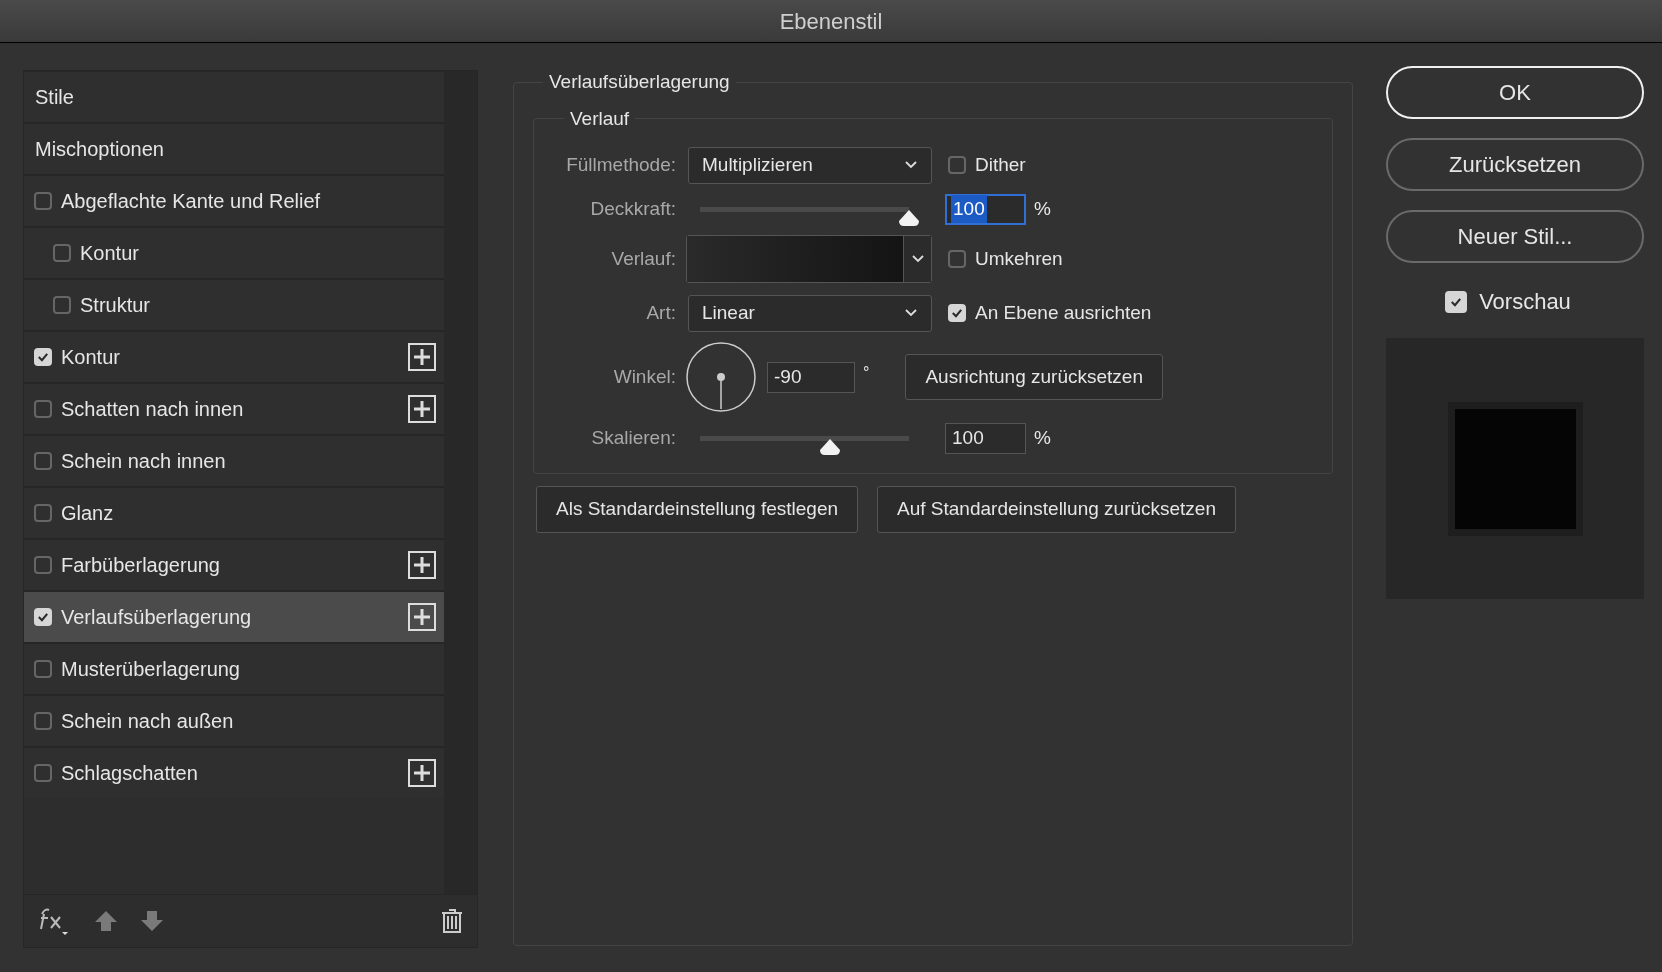  Describe the element at coordinates (234, 201) in the screenshot. I see `style-list-item: Abgeflachte Kante und Relief` at that location.